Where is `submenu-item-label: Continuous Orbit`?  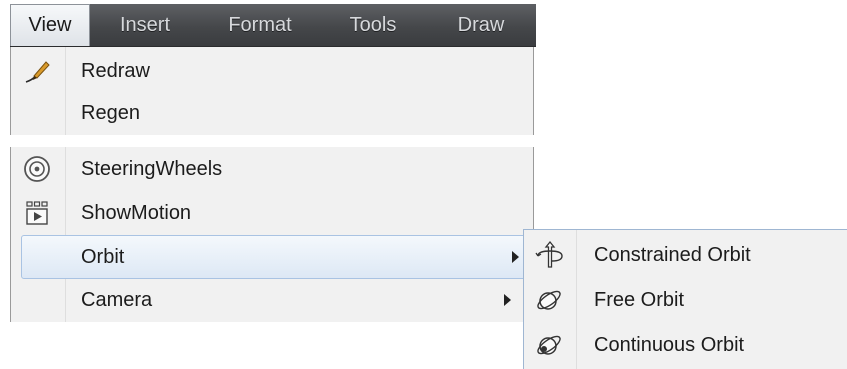
submenu-item-label: Continuous Orbit is located at coordinates (669, 344).